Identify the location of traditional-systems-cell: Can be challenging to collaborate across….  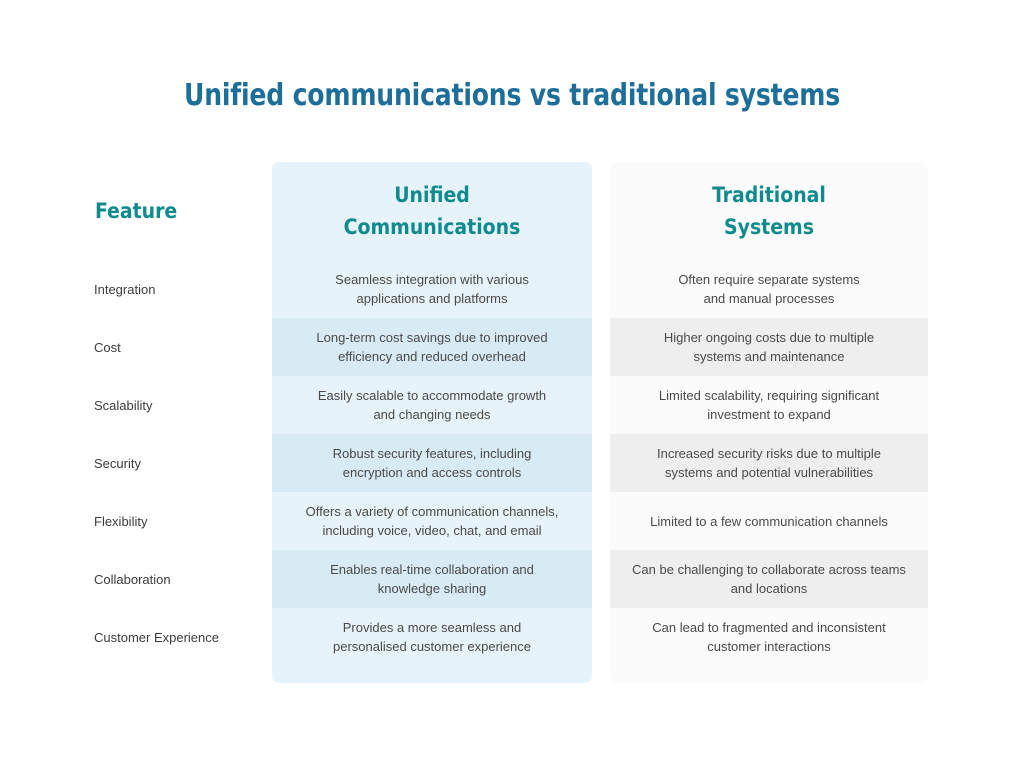
(769, 579).